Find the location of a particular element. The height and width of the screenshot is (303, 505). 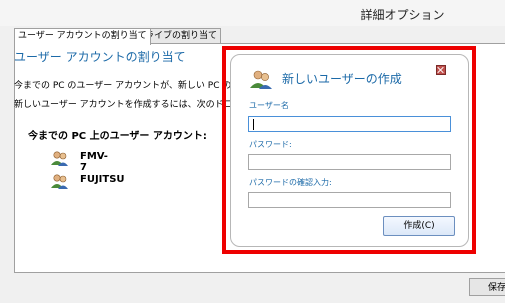

username-field is located at coordinates (349, 124).